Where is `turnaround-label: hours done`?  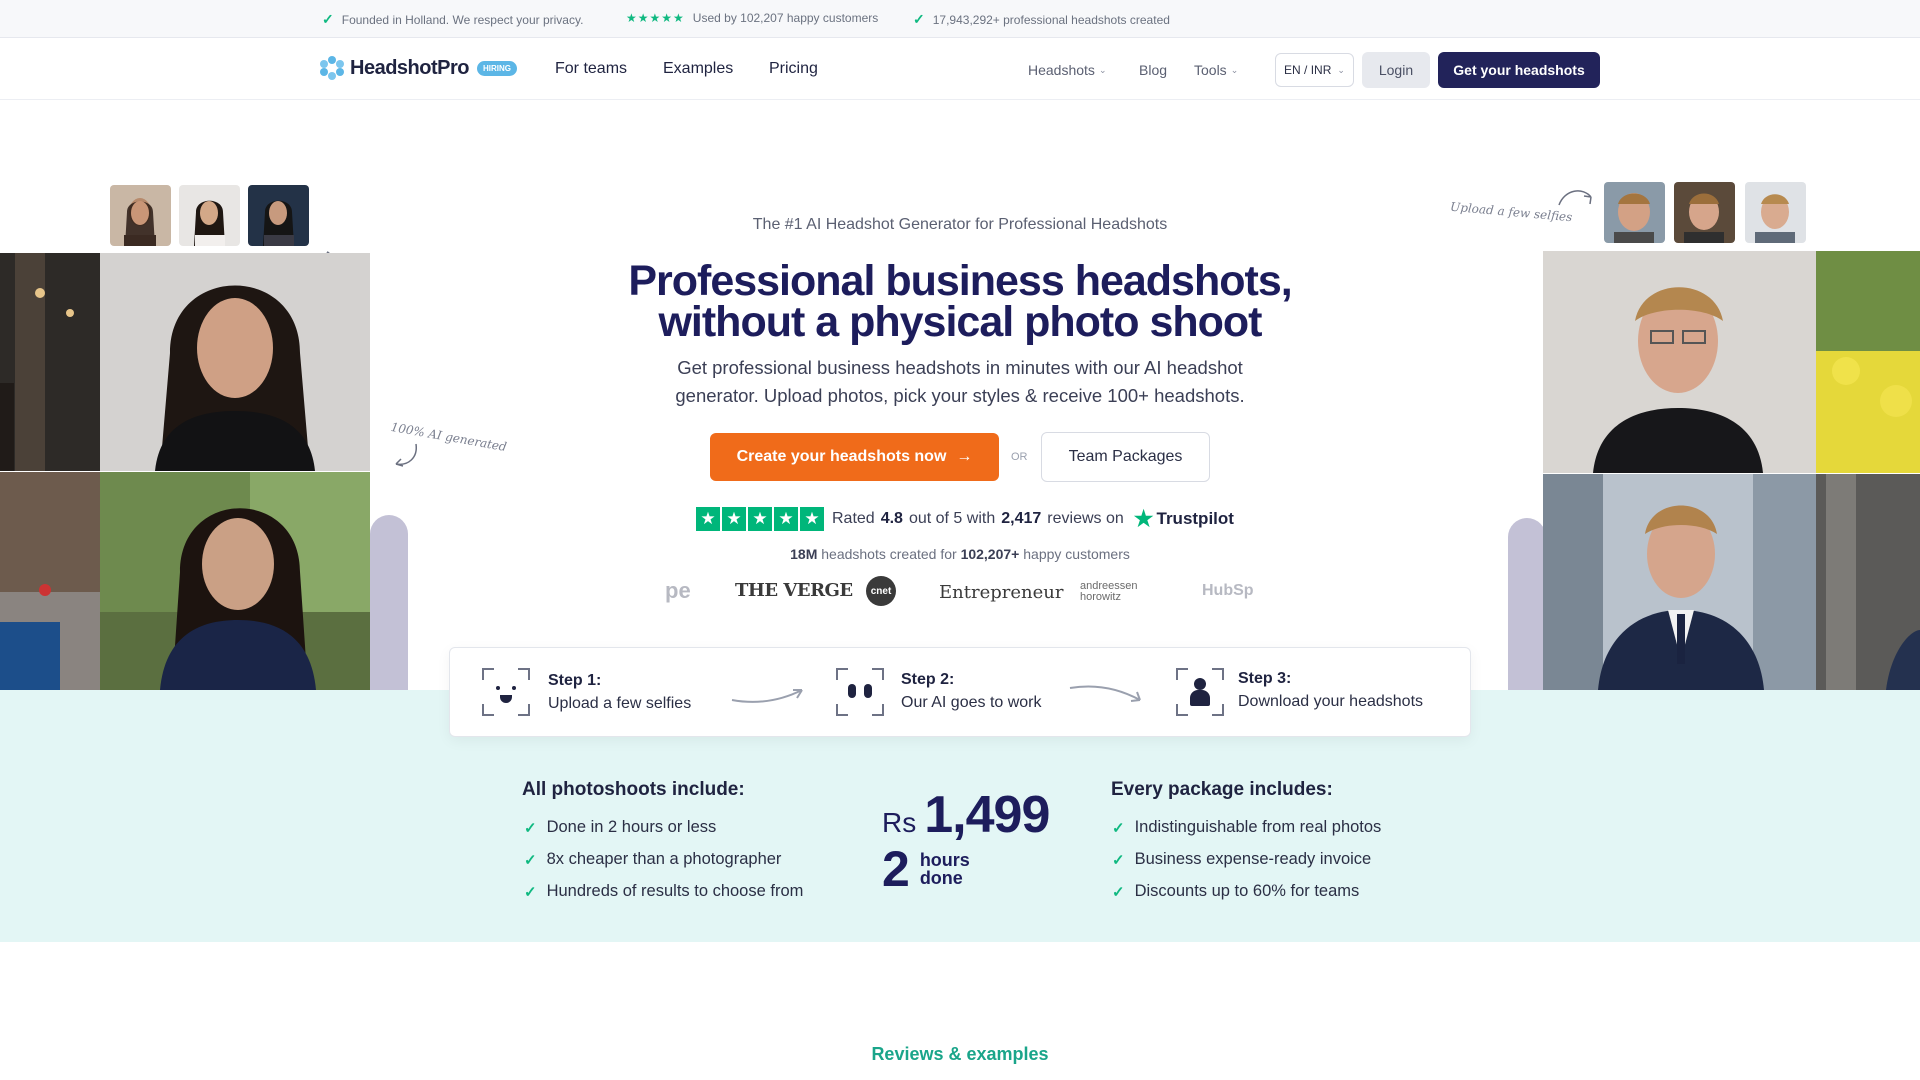 turnaround-label: hours done is located at coordinates (945, 869).